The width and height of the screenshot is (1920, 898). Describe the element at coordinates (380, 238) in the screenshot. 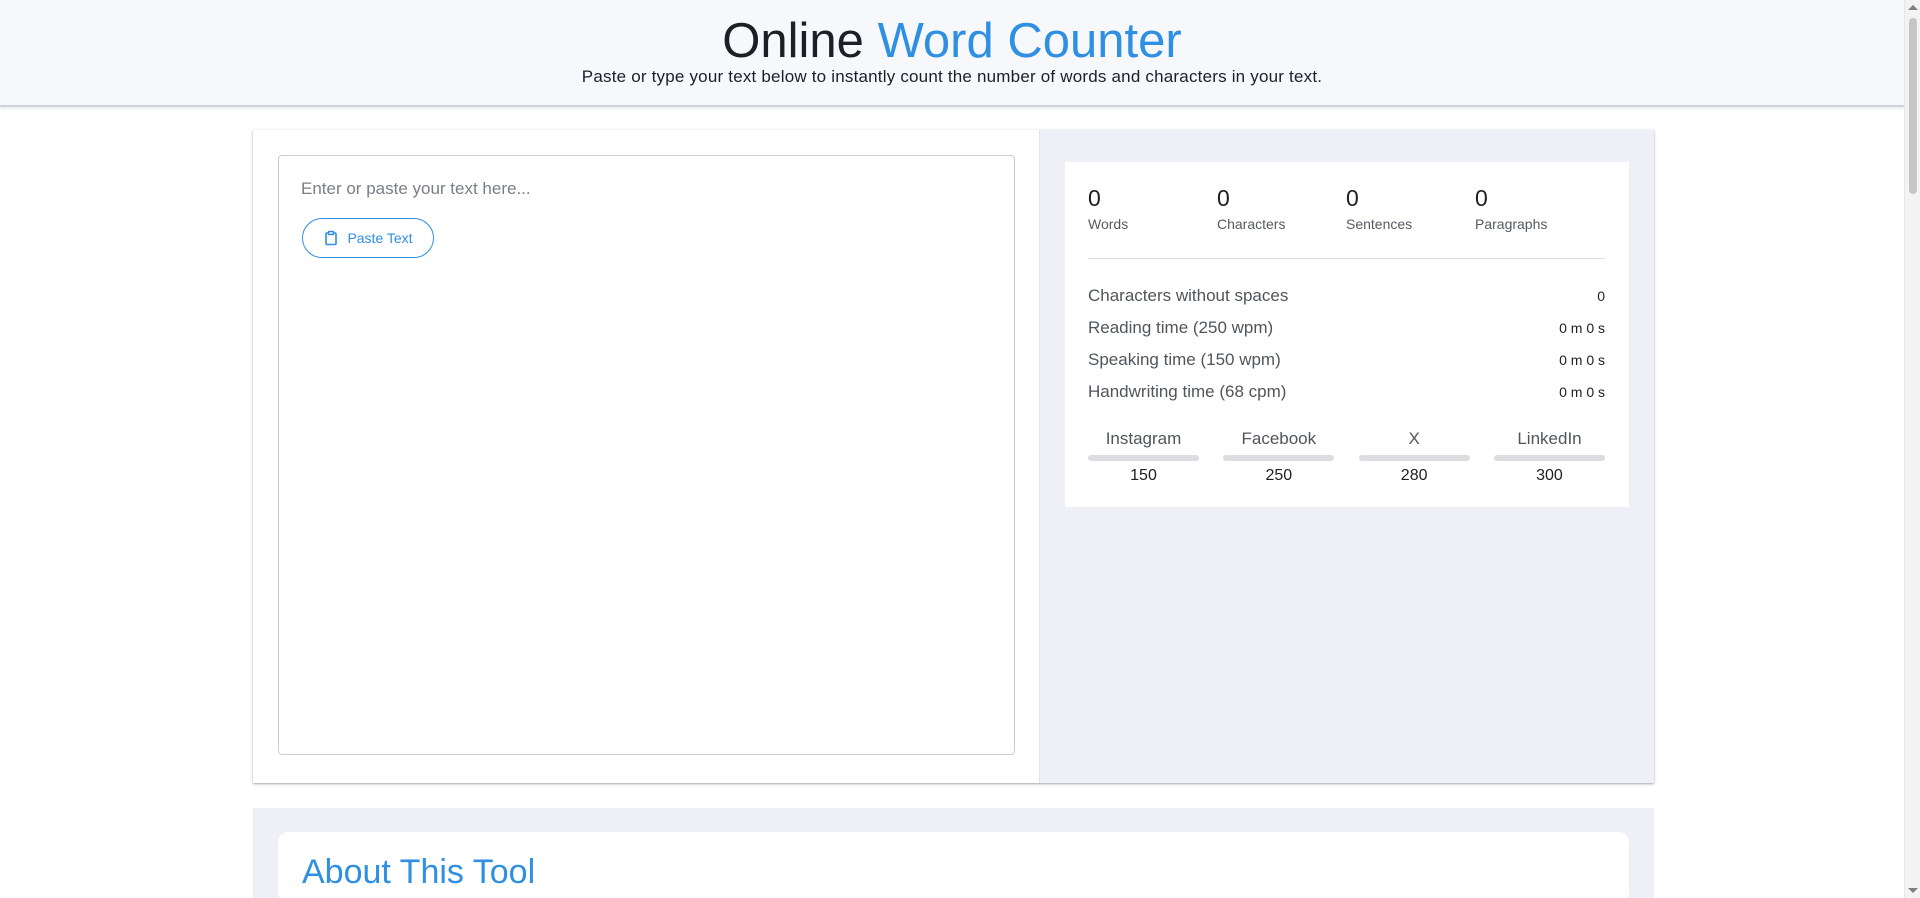

I see `paste-text-label: Paste Text` at that location.